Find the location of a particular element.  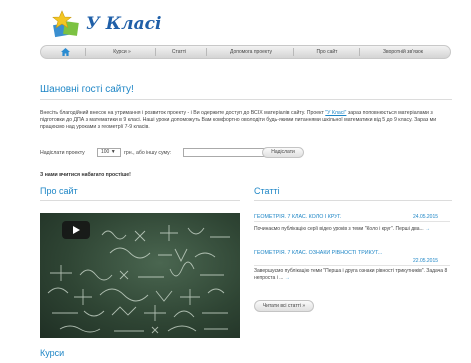

amount-select: 100 ▼ is located at coordinates (109, 152).